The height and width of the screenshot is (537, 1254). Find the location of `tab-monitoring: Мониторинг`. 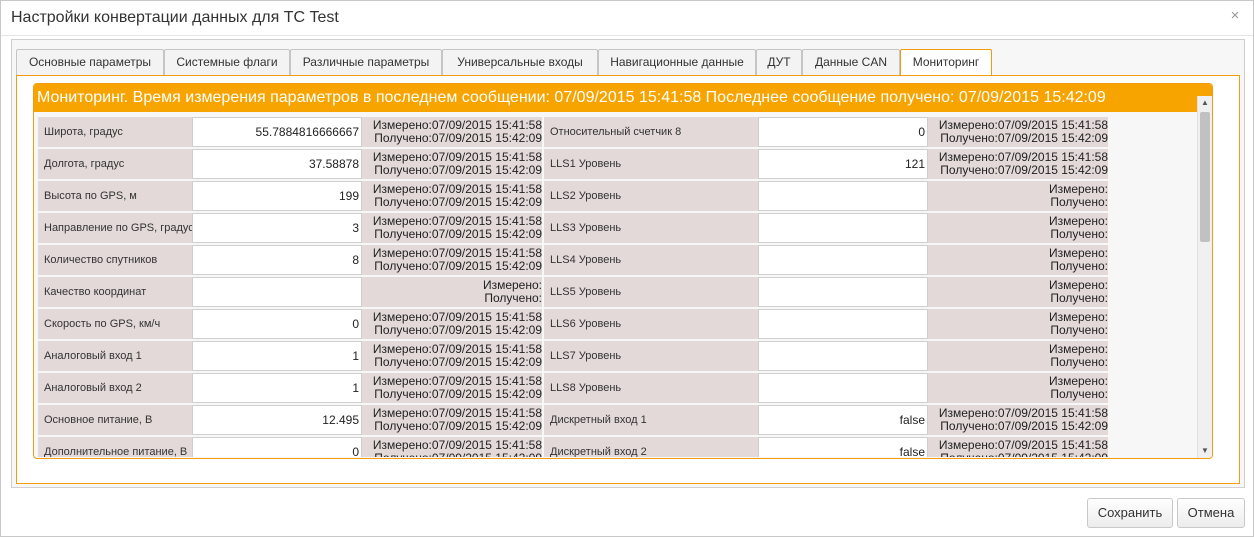

tab-monitoring: Мониторинг is located at coordinates (946, 63).